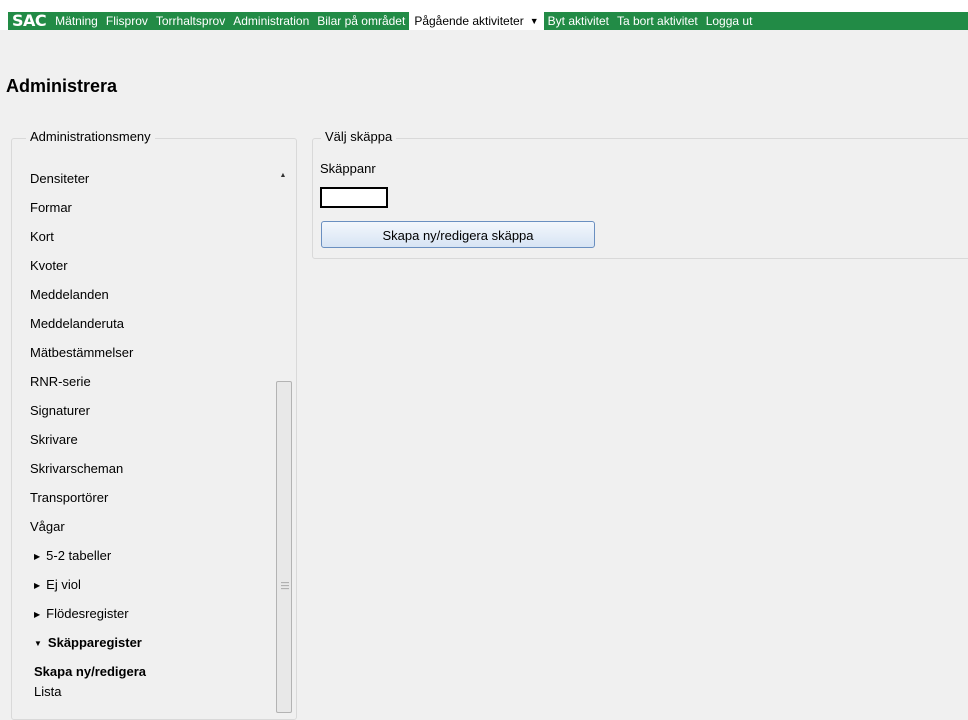  What do you see at coordinates (90, 136) in the screenshot?
I see `admin-menu-legend: Administrationsmeny` at bounding box center [90, 136].